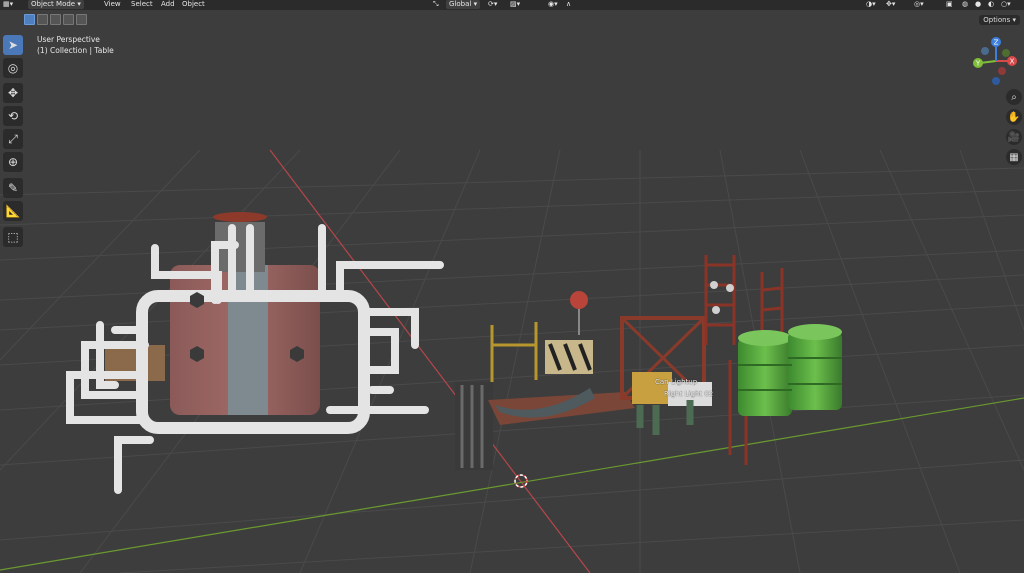  I want to click on select-extend-icon, so click(42, 19).